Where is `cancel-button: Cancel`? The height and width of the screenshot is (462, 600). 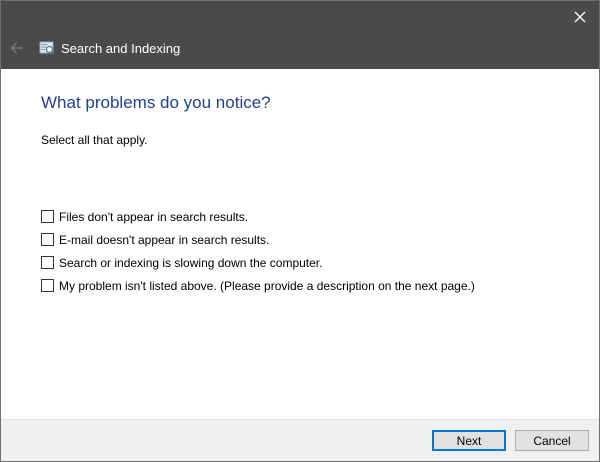
cancel-button: Cancel is located at coordinates (552, 440).